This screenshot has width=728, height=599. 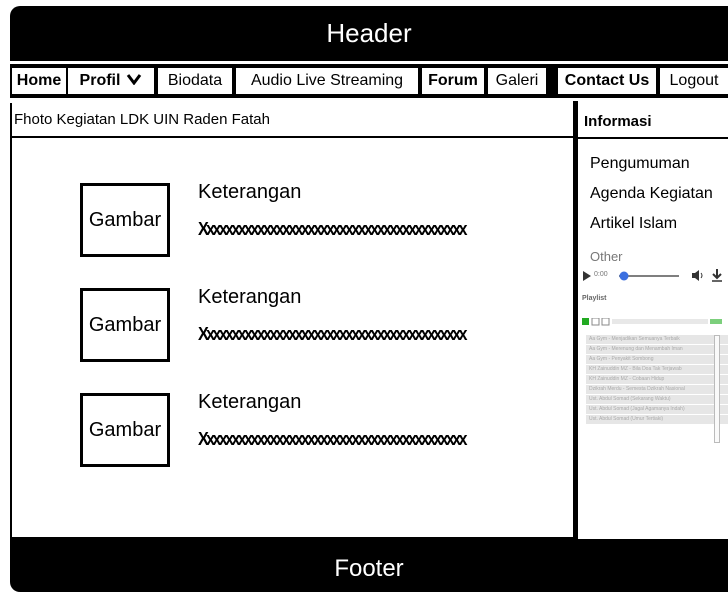 What do you see at coordinates (653, 138) in the screenshot?
I see `sidebar-divider` at bounding box center [653, 138].